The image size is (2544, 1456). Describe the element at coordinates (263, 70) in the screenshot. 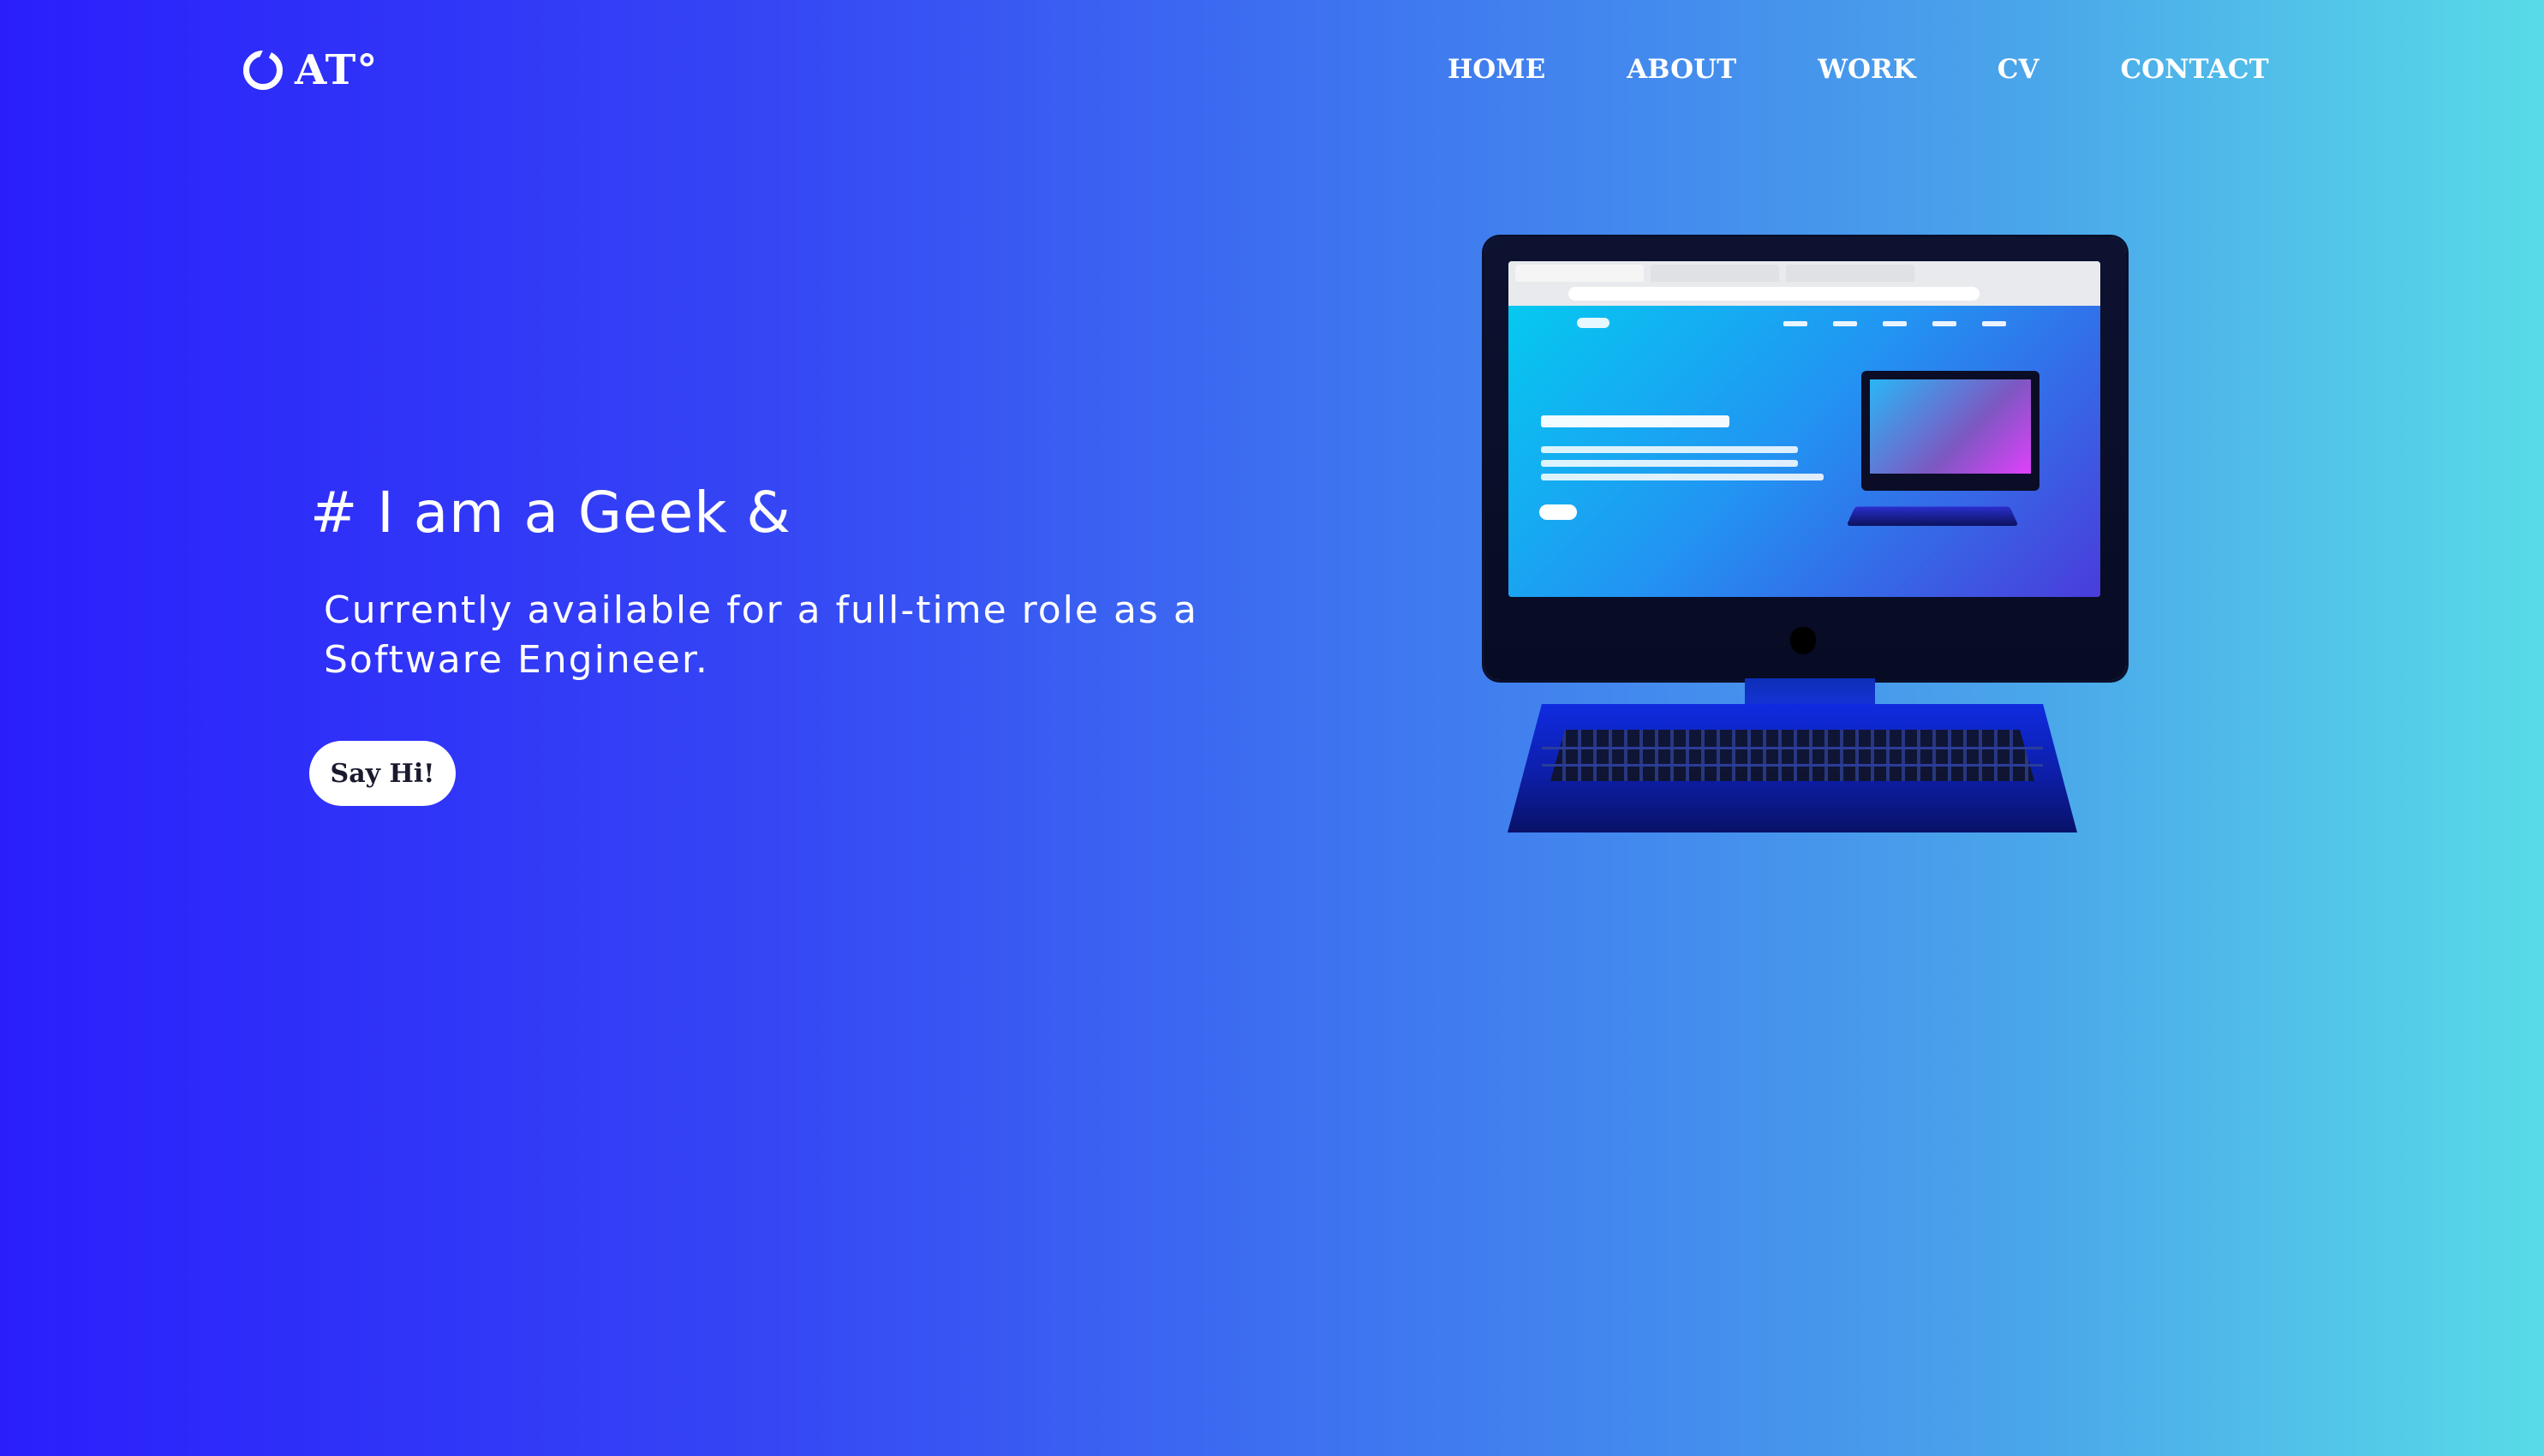

I see `ring-icon` at that location.